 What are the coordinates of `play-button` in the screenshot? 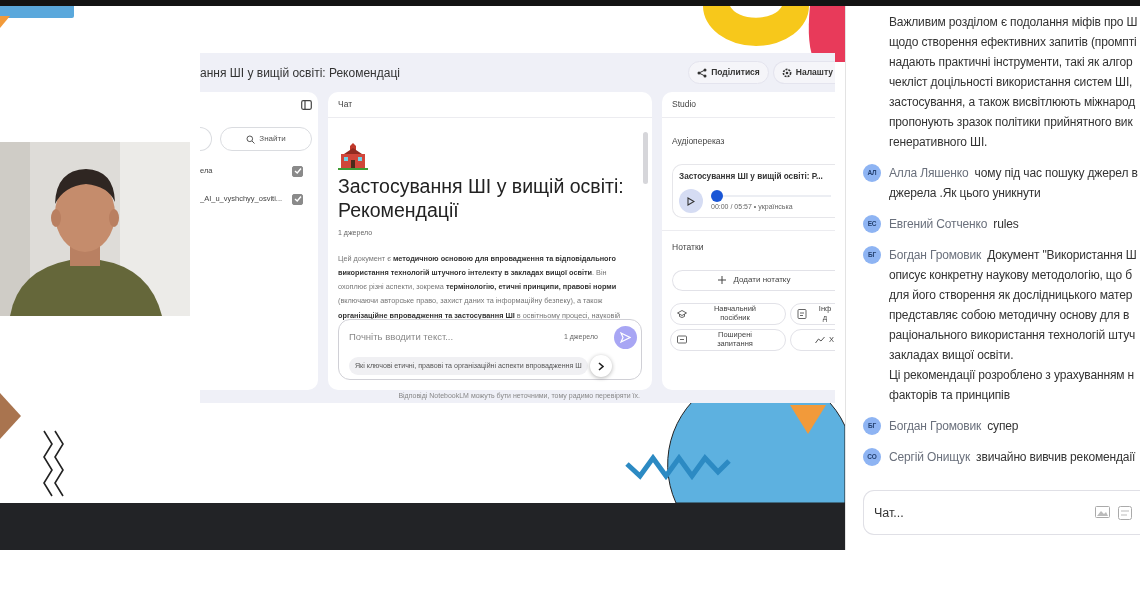 It's located at (691, 201).